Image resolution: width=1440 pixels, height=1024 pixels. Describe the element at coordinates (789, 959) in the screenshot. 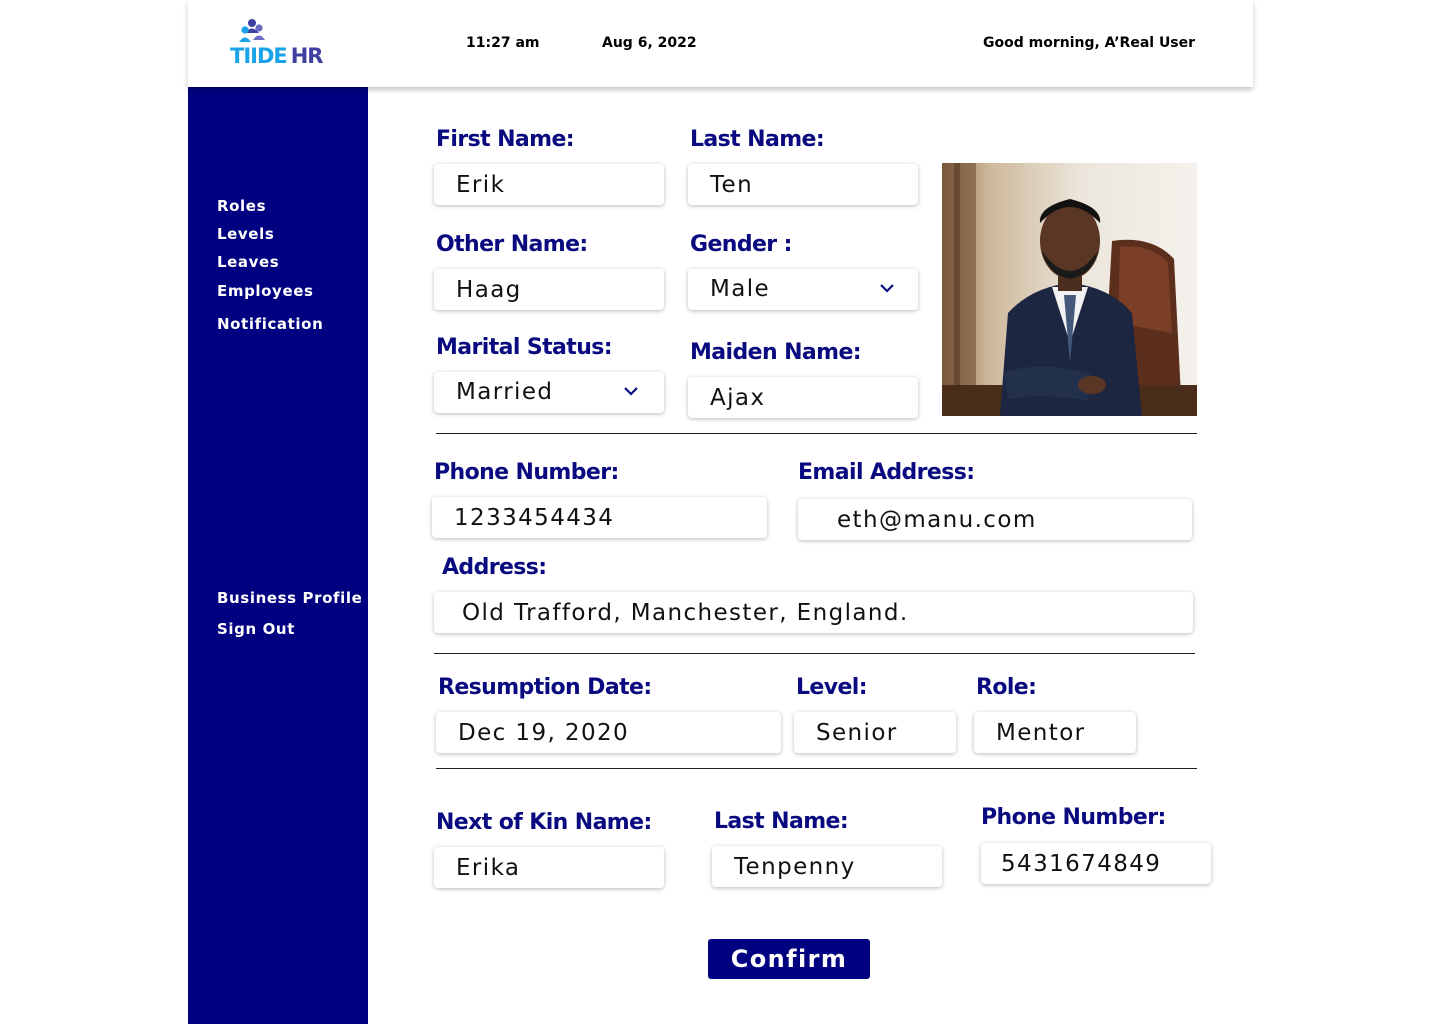

I see `confirm-button: Confirm` at that location.